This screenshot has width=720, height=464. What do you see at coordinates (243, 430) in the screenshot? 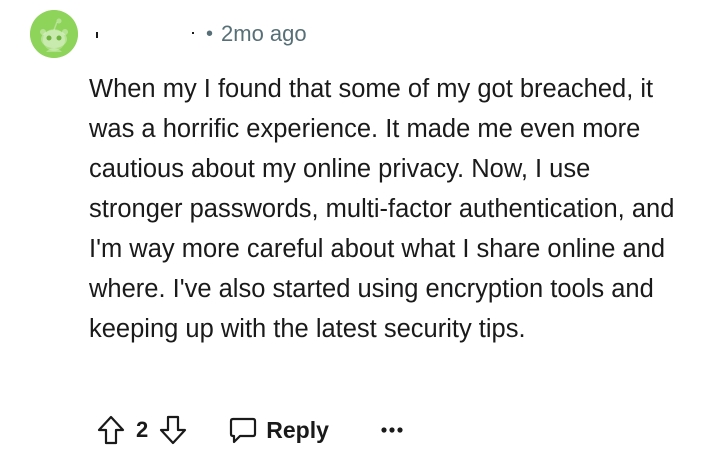
I see `comment-bubble-icon` at bounding box center [243, 430].